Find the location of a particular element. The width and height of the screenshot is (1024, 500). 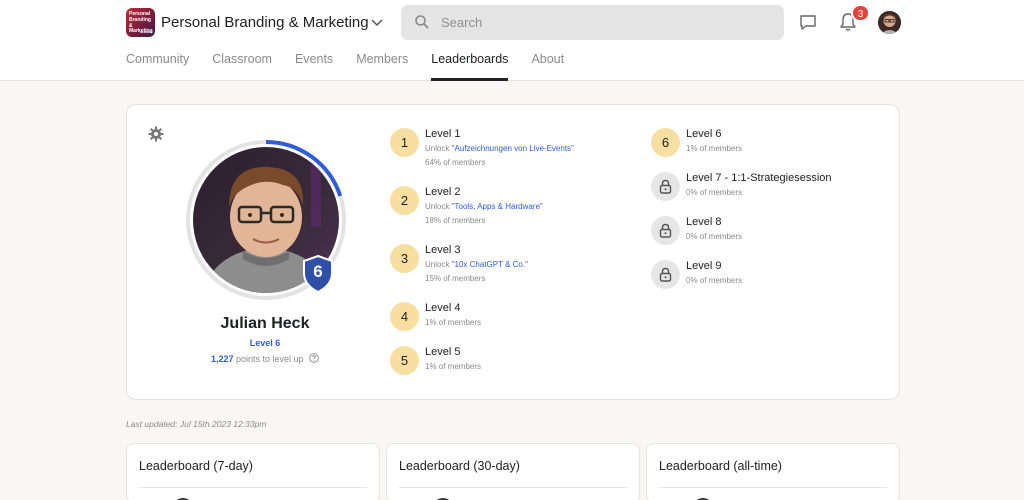

level-number-circle: 5 is located at coordinates (404, 360).